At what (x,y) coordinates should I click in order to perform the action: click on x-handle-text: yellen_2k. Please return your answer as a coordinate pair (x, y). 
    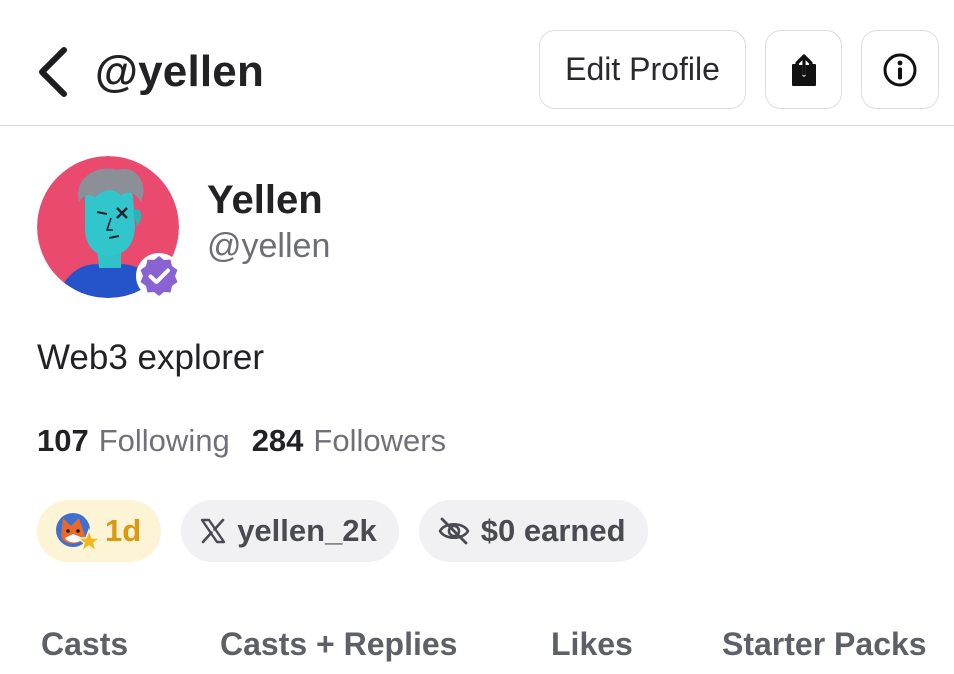
    Looking at the image, I should click on (307, 530).